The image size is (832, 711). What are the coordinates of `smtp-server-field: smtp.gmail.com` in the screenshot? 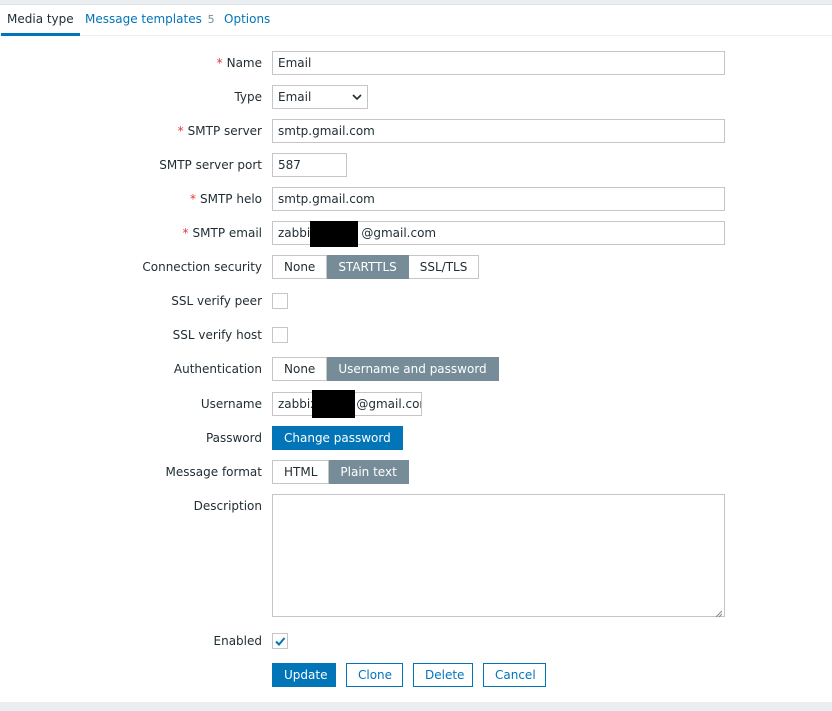 It's located at (498, 131).